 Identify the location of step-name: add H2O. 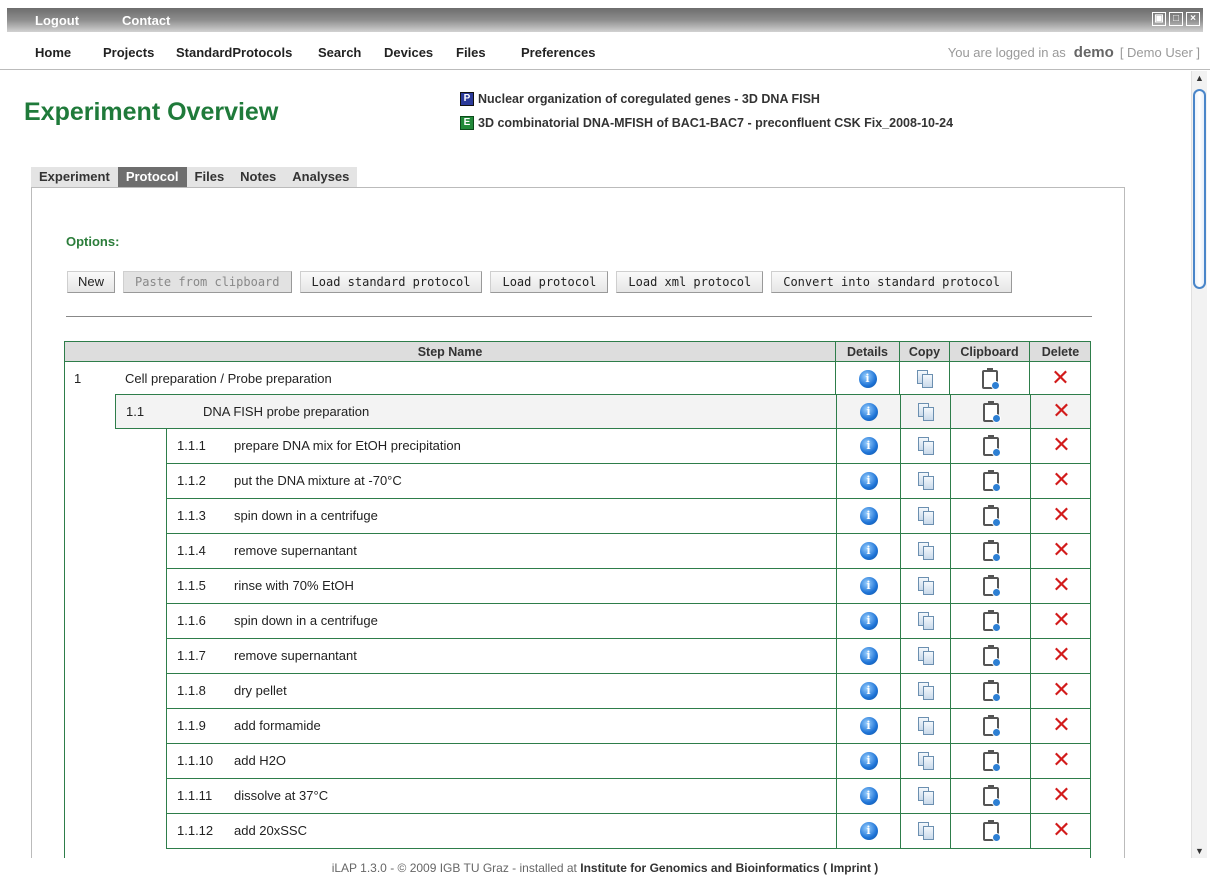
(260, 761).